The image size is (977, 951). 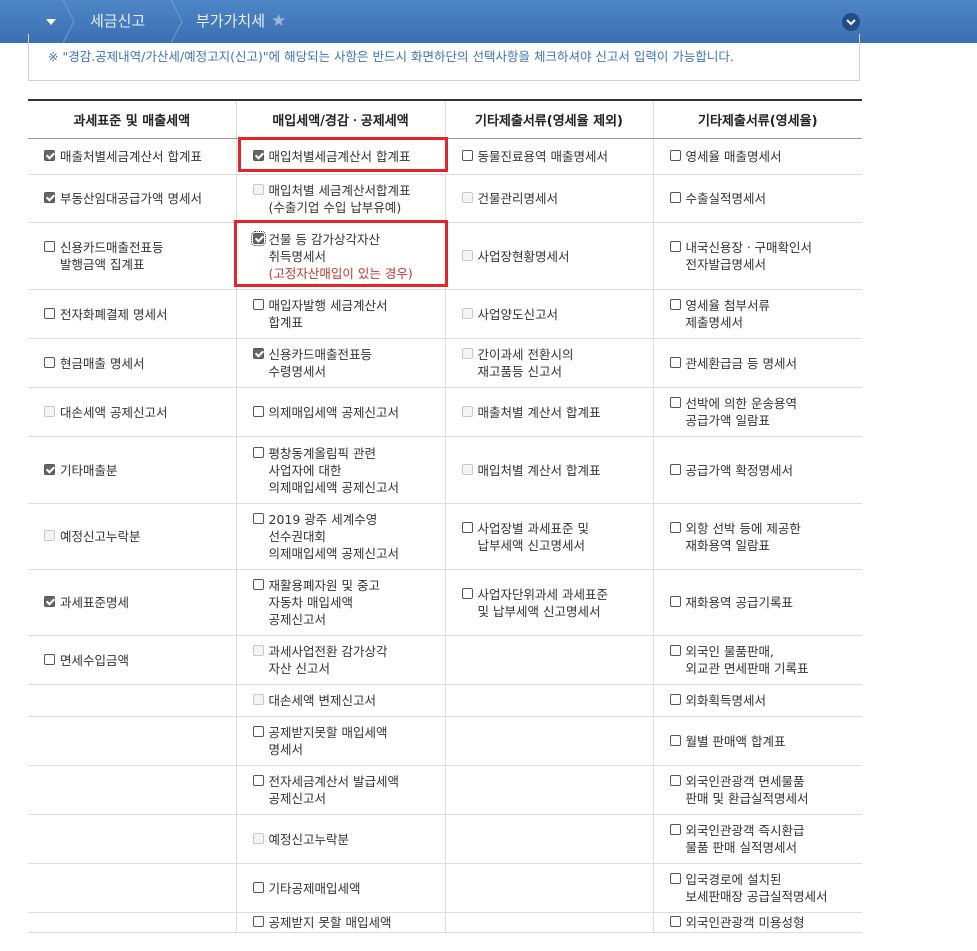 I want to click on checkbox-item: 공제받지 못할 매입세액, so click(x=348, y=922).